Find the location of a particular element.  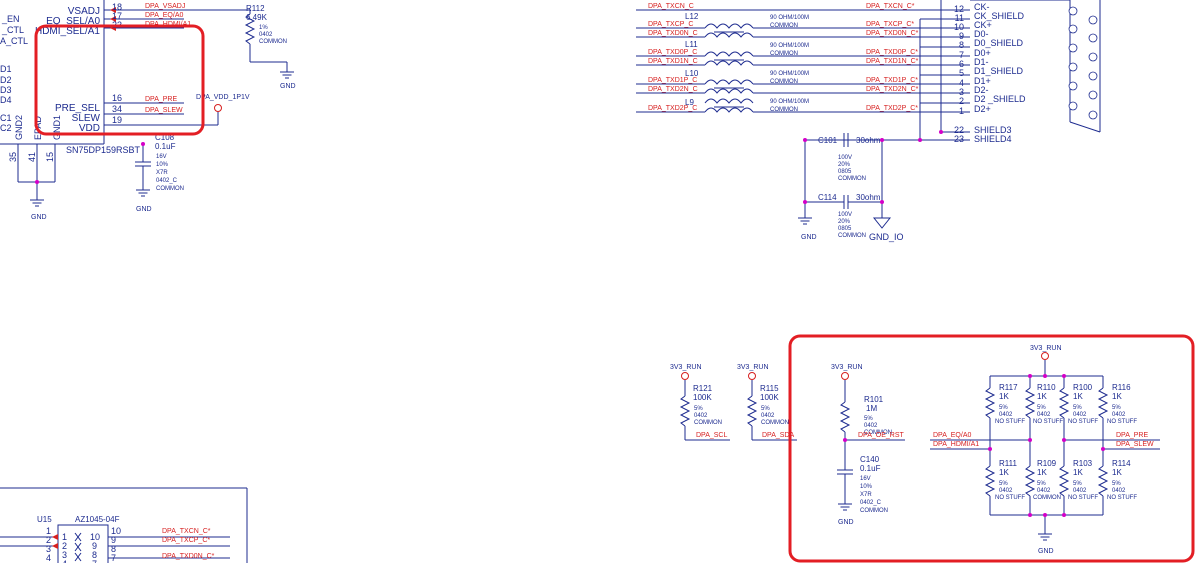

net-txd1p-c: DPA_TXD1P_C is located at coordinates (672, 80).